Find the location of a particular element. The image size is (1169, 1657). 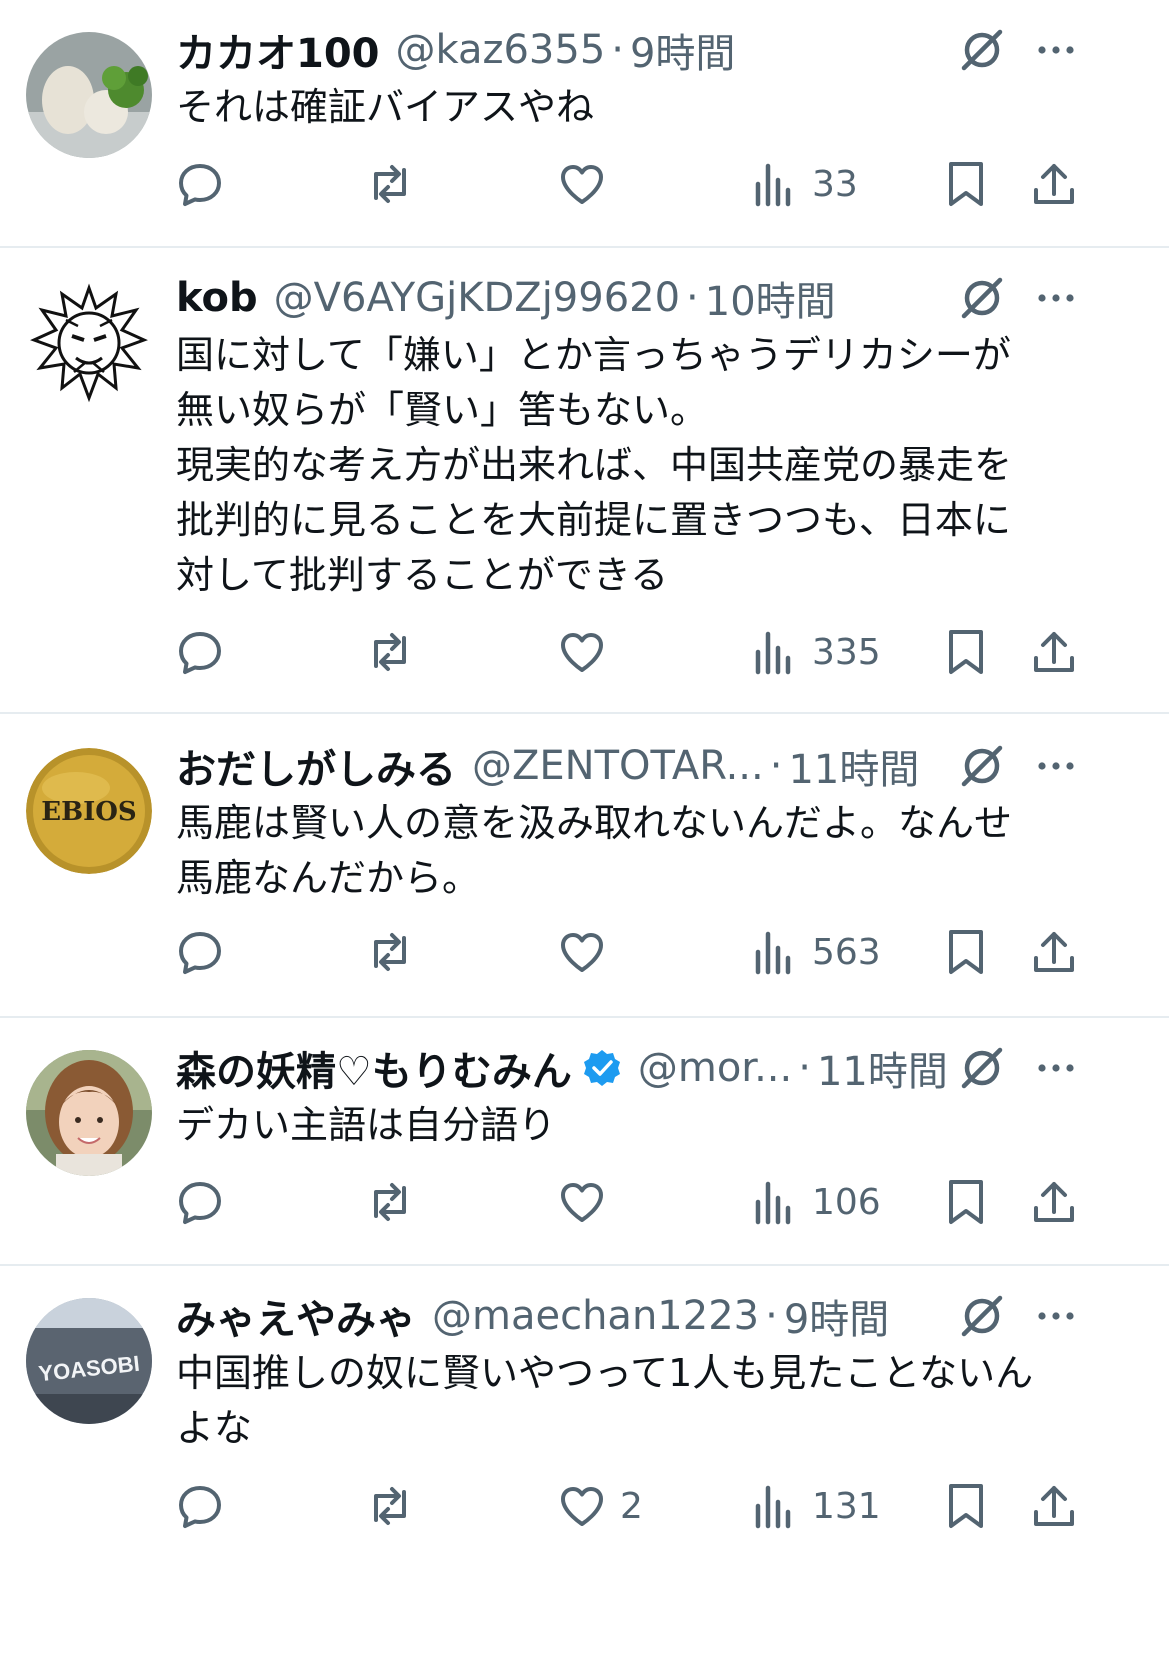

views-button: 131 is located at coordinates (815, 1506).